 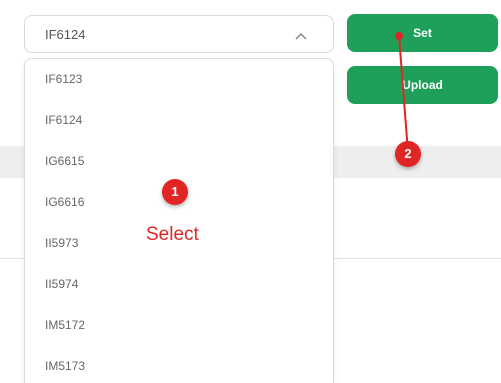 I want to click on step-2-badge: 2, so click(x=408, y=154).